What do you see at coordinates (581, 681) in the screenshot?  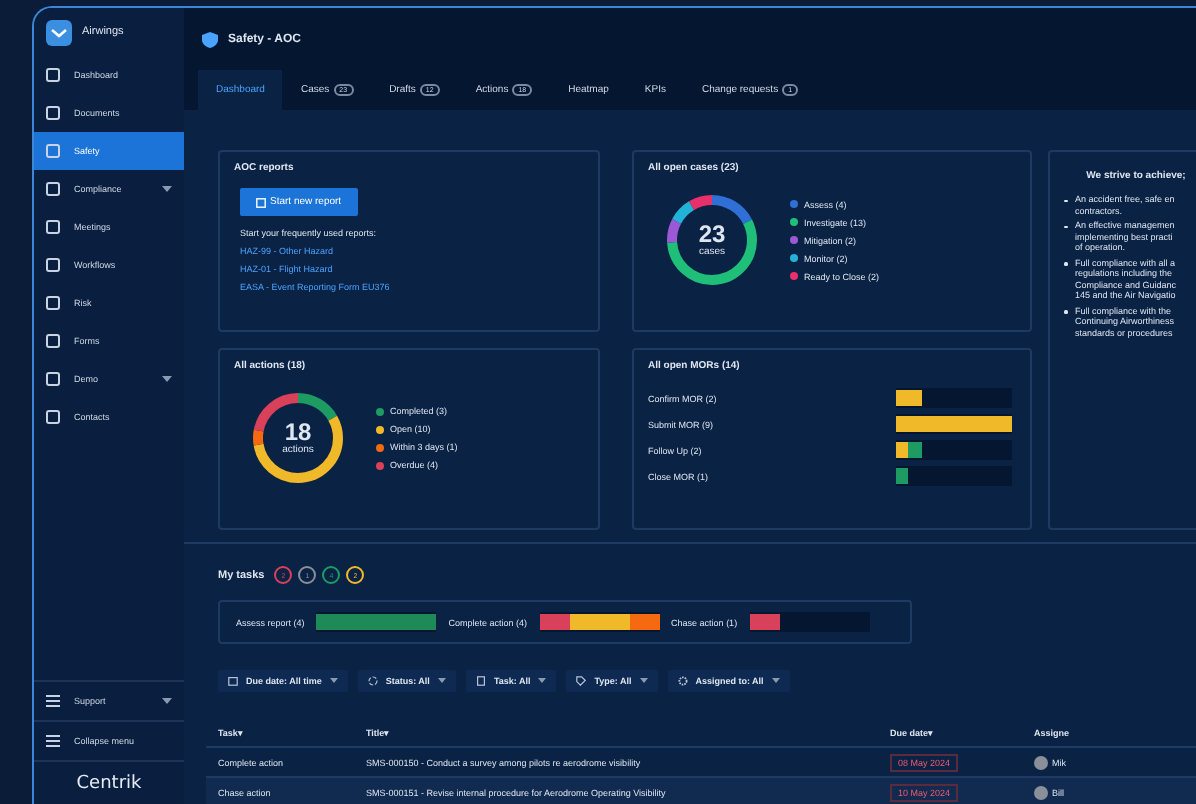 I see `tag-icon` at bounding box center [581, 681].